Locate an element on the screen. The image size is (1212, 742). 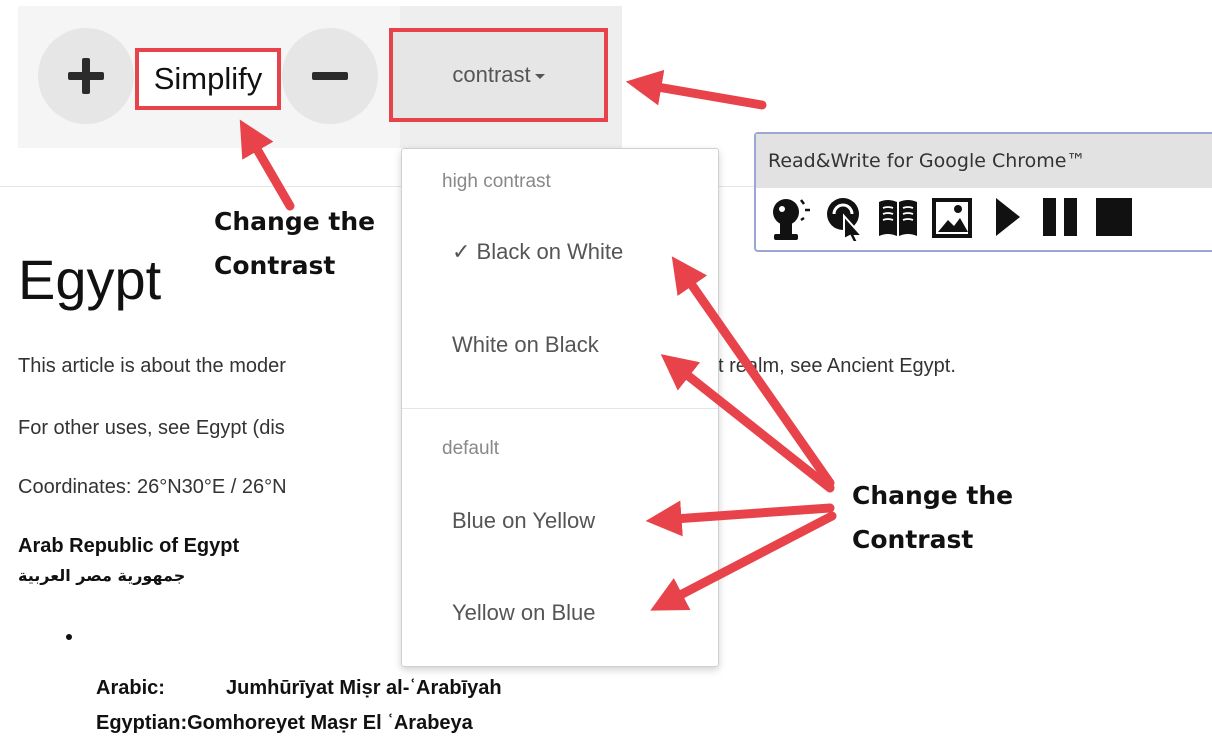
page-title: Egypt is located at coordinates (90, 279).